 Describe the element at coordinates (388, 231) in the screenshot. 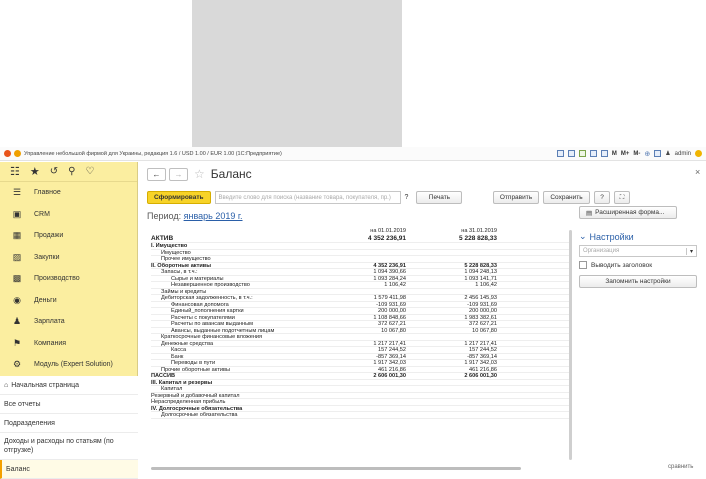

I see `report-col-date-1: на 01.01.2019` at that location.